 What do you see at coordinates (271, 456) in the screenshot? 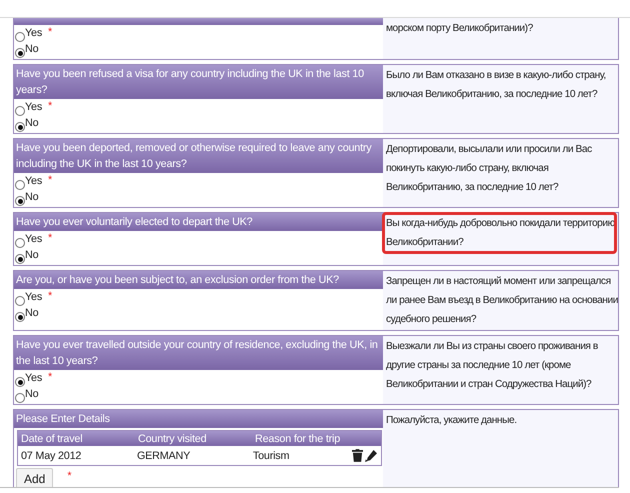
I see `table-cell-text: Tourism` at bounding box center [271, 456].